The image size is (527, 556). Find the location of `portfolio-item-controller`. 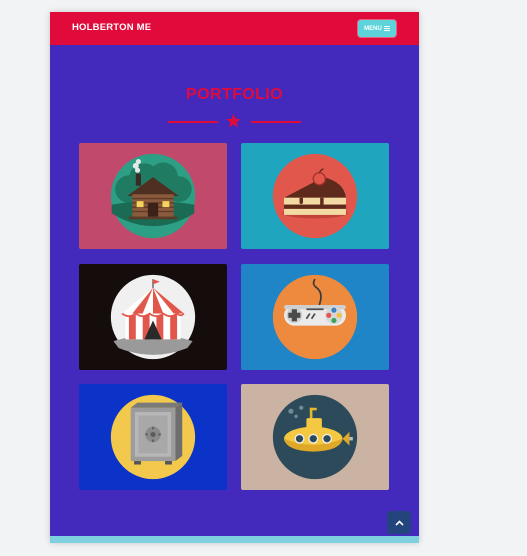

portfolio-item-controller is located at coordinates (315, 317).